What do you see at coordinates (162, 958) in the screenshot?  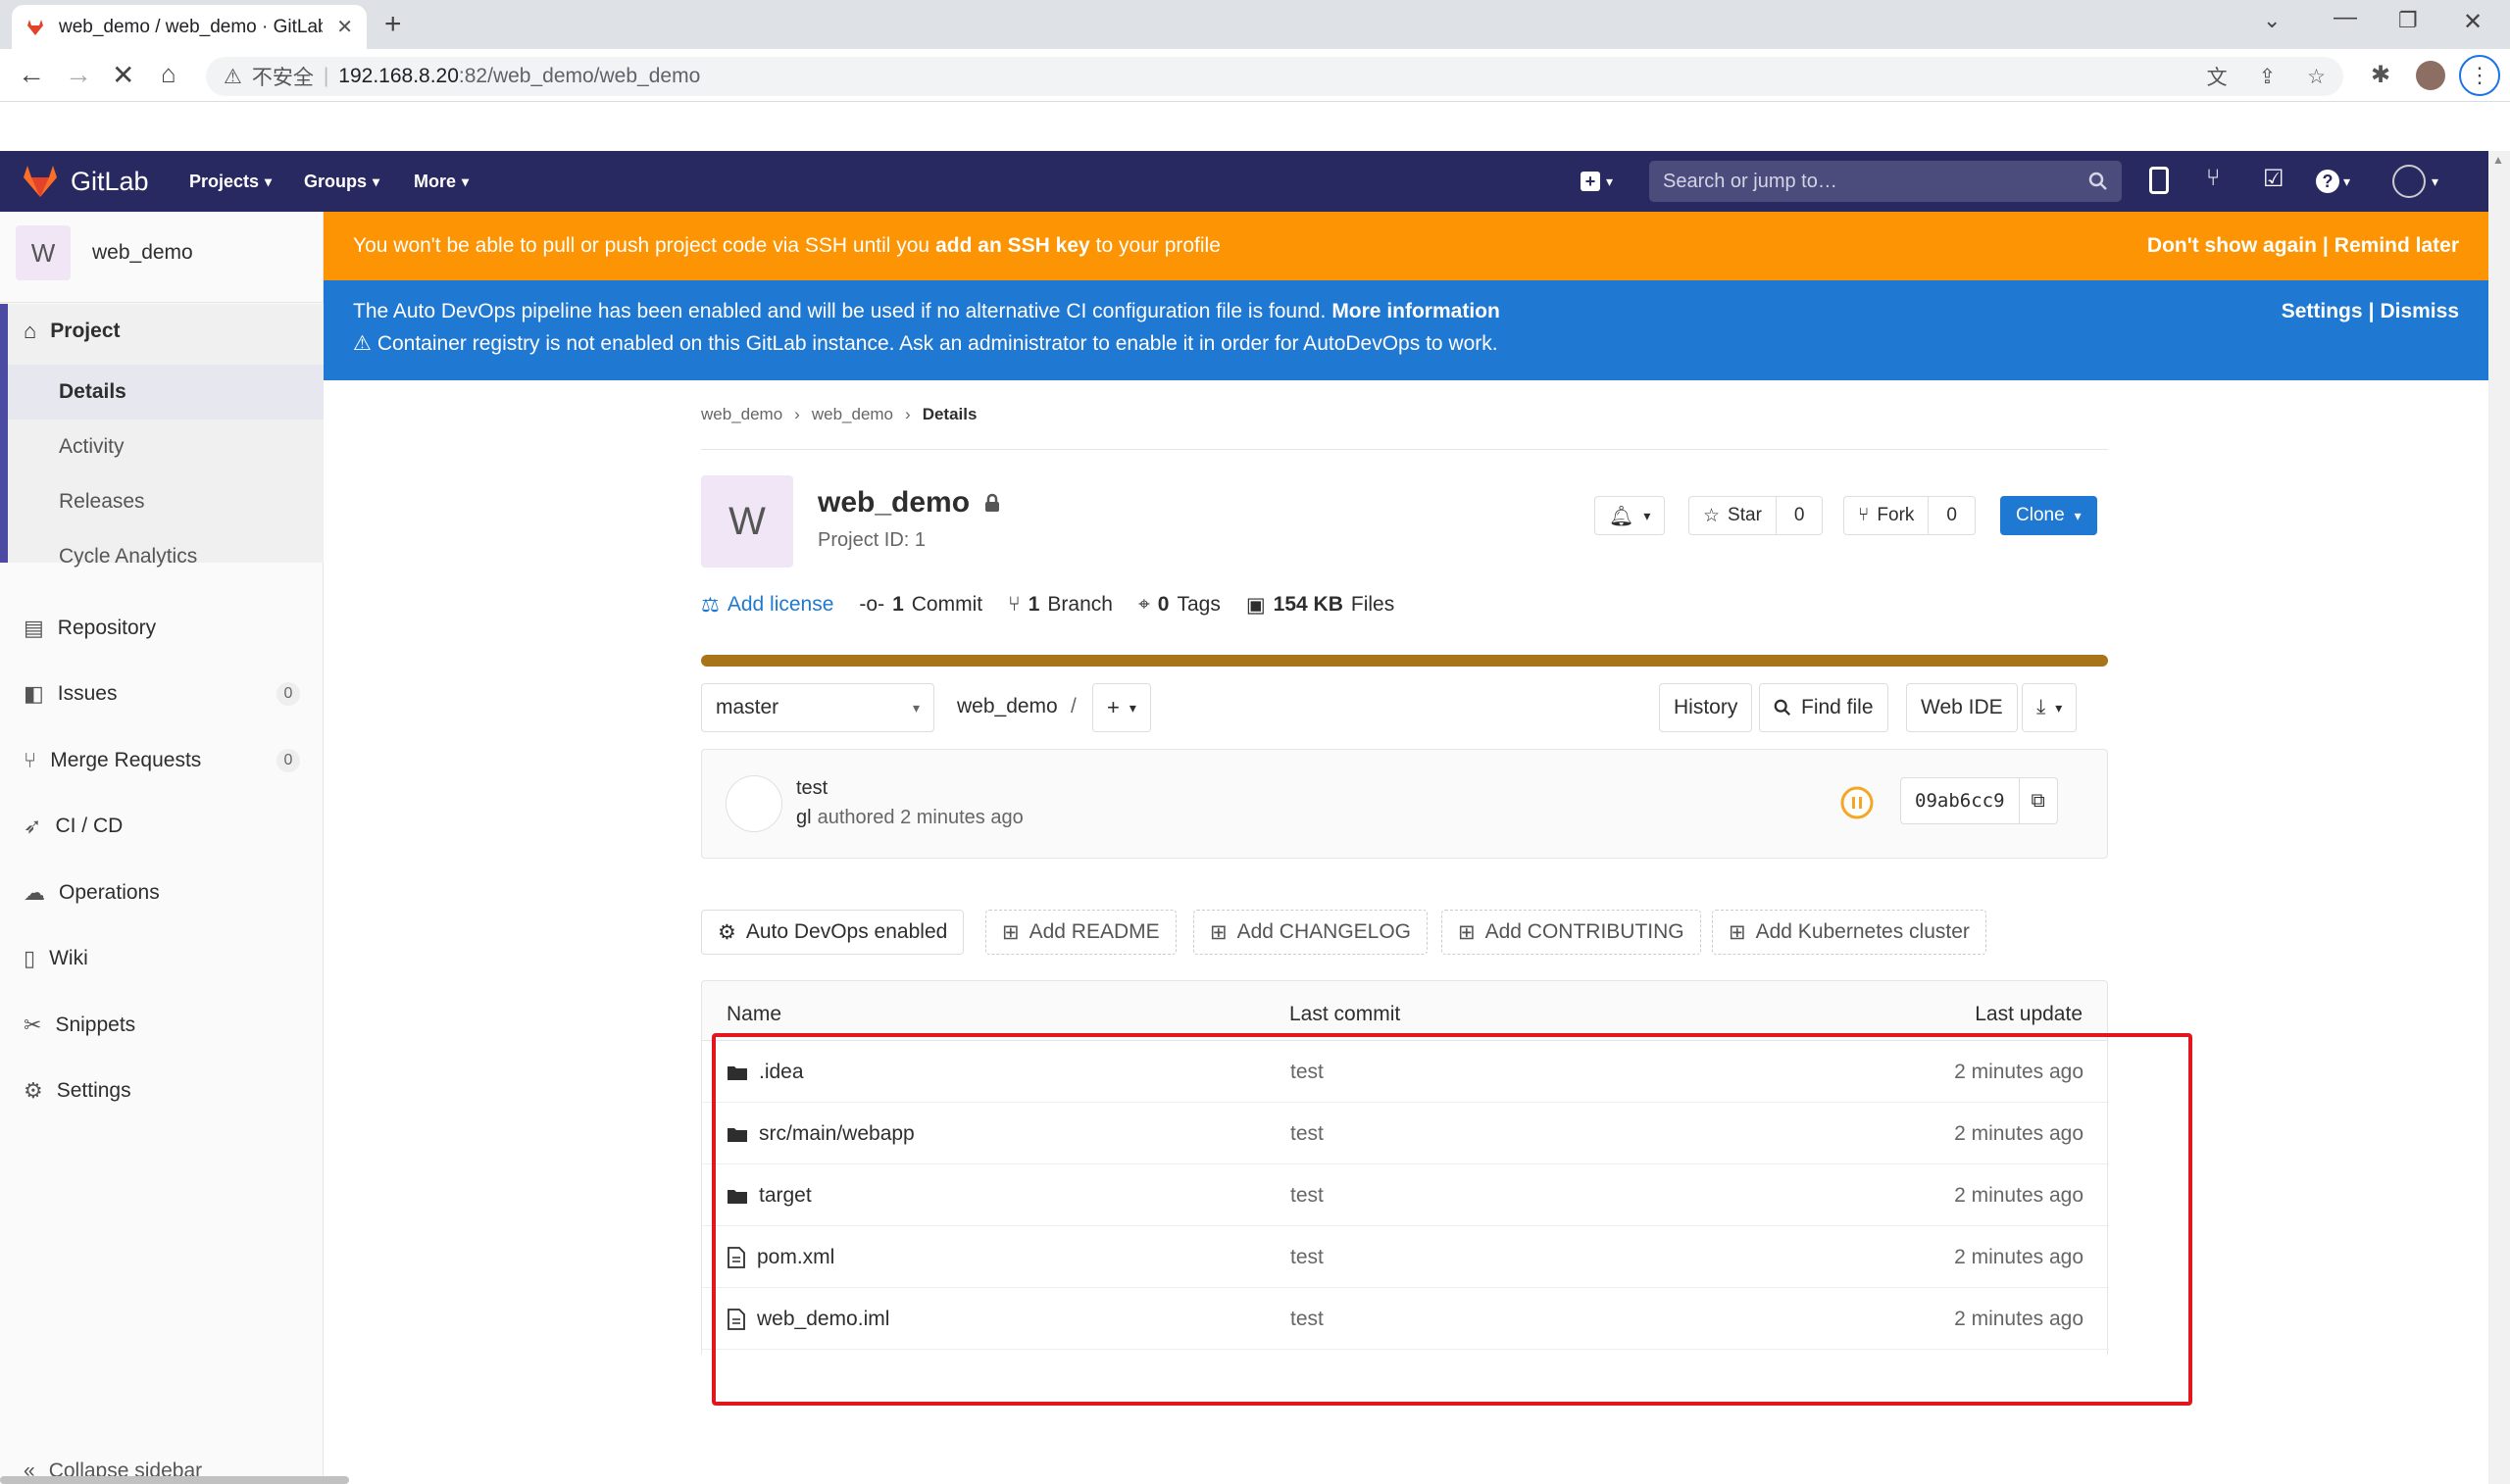 I see `sidebar-item-wiki: ▯ Wiki` at bounding box center [162, 958].